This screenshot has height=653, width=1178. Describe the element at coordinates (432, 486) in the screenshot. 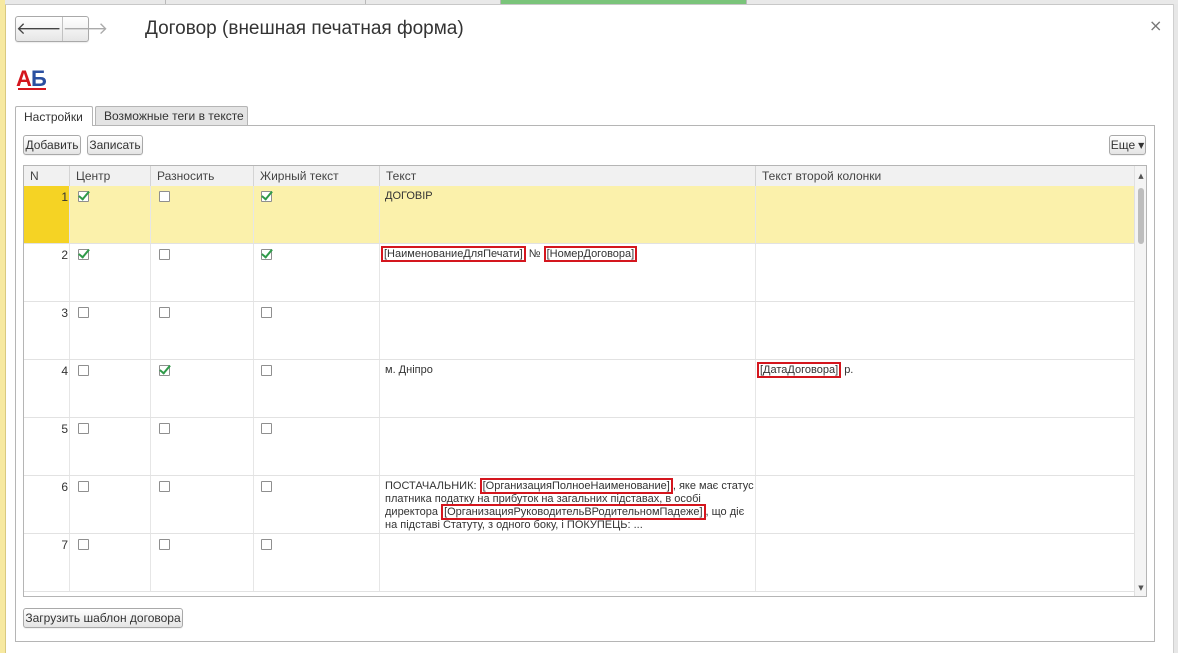

I see `text-fragment: ПОСТАЧАЛЬНИК:` at that location.